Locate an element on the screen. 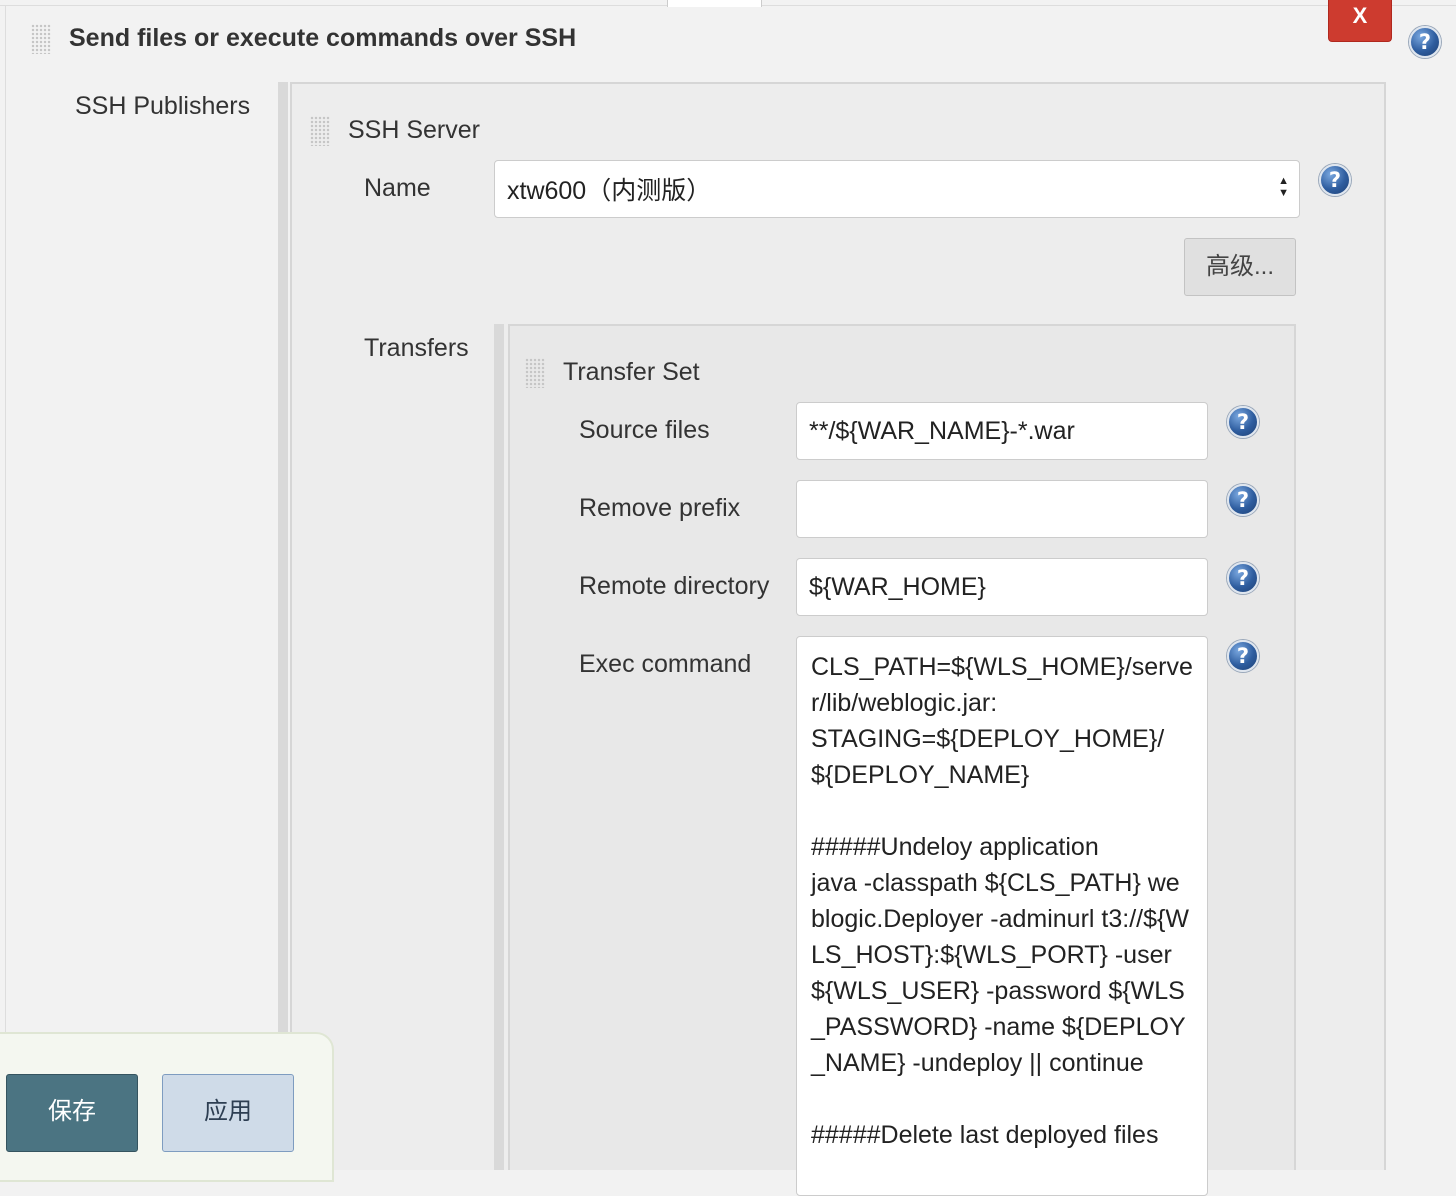 The height and width of the screenshot is (1196, 1456). section-title: Send files or execute commands over SSH is located at coordinates (323, 38).